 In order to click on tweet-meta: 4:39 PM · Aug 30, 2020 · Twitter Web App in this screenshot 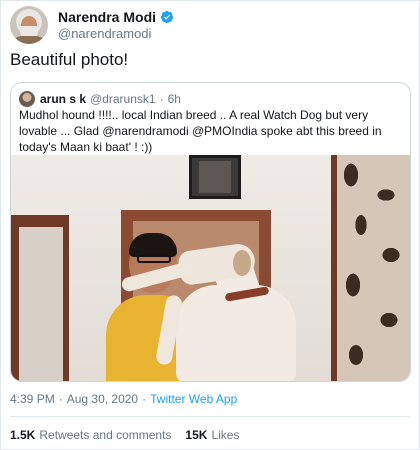, I will do `click(123, 399)`.